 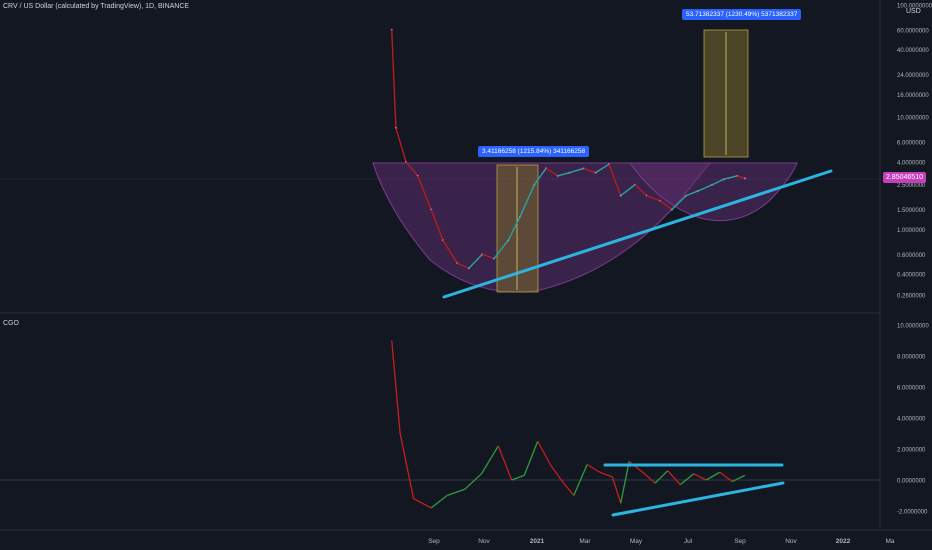 What do you see at coordinates (912, 513) in the screenshot?
I see `oscillator-tick-label: -2.0000000` at bounding box center [912, 513].